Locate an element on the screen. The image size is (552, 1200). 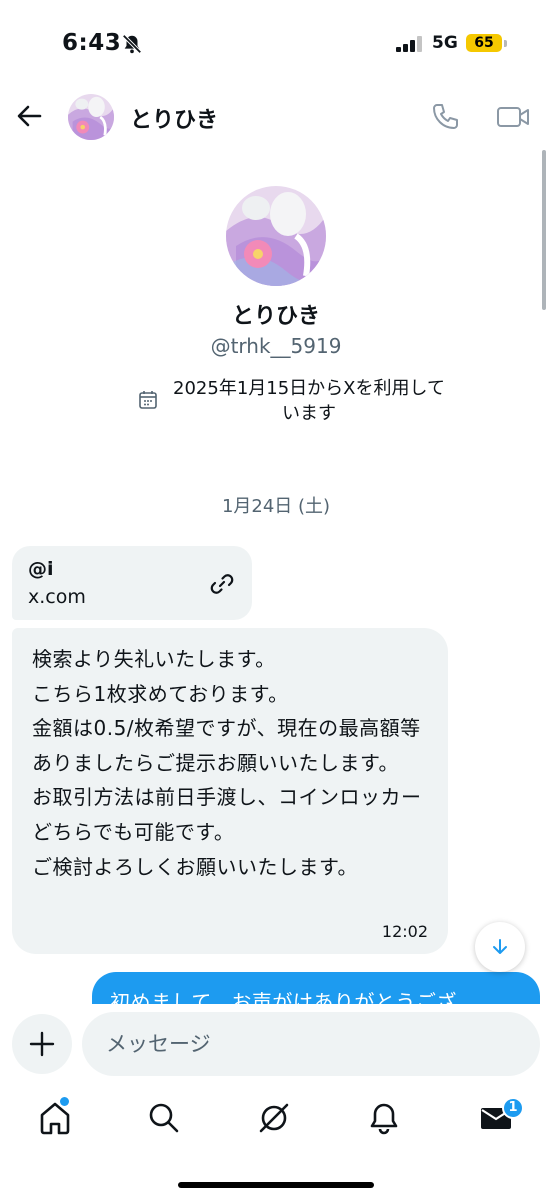
message-input: メッセージ is located at coordinates (311, 1044).